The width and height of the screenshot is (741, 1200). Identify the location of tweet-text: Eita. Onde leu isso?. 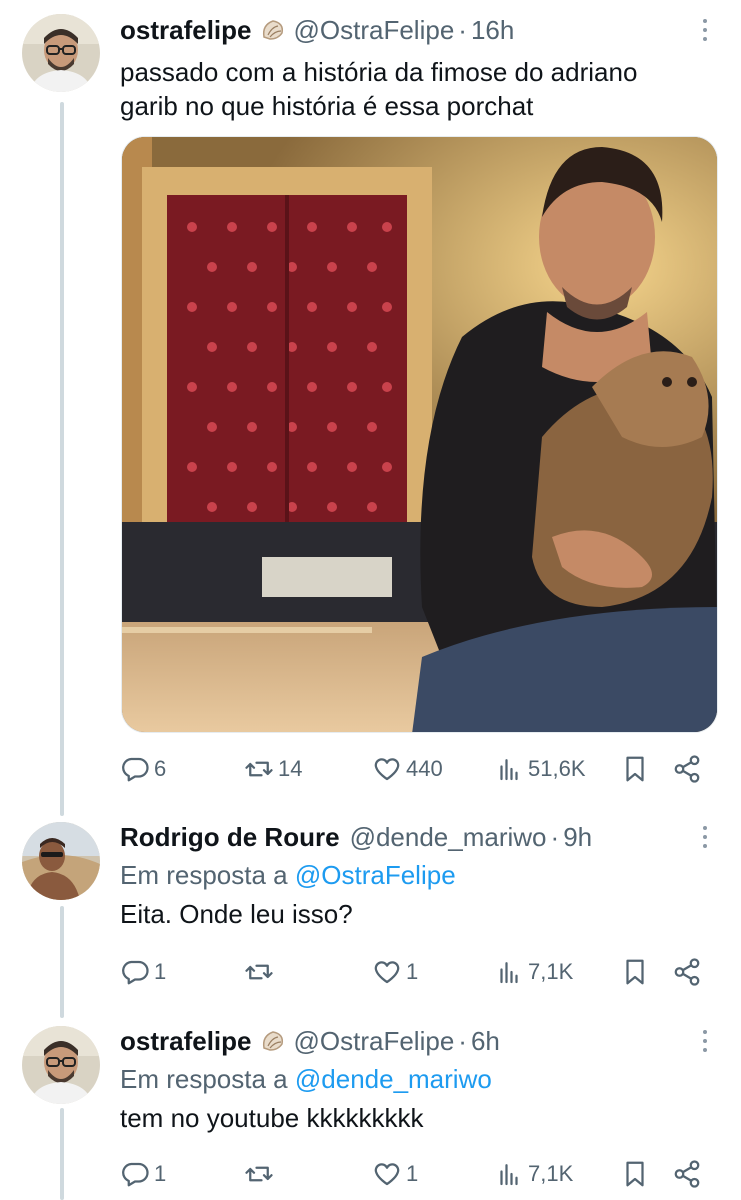
(236, 914).